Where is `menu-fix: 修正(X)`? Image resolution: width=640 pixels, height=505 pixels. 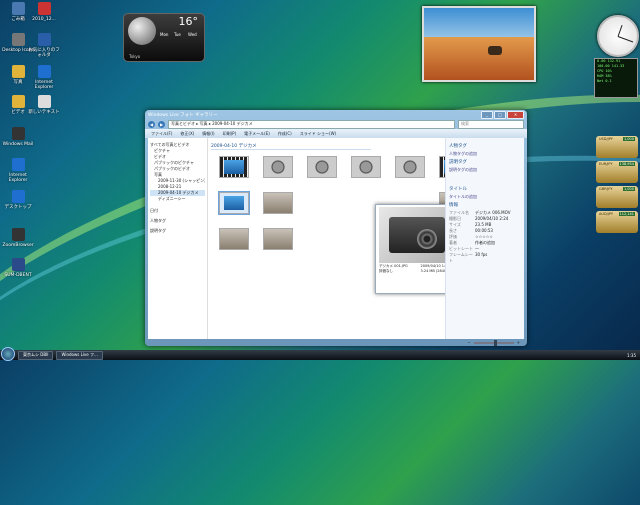
menu-fix: 修正(X) is located at coordinates (187, 134).